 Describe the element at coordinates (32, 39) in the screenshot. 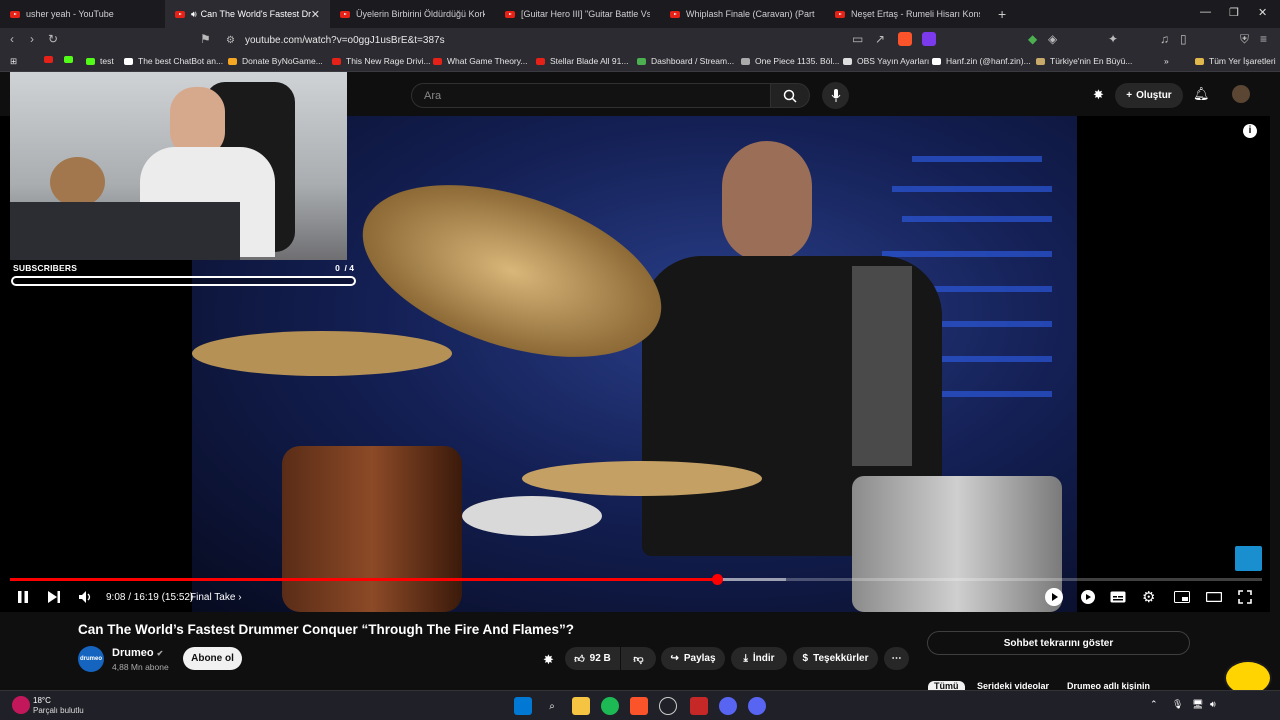

I see `forward-icon: ›` at that location.